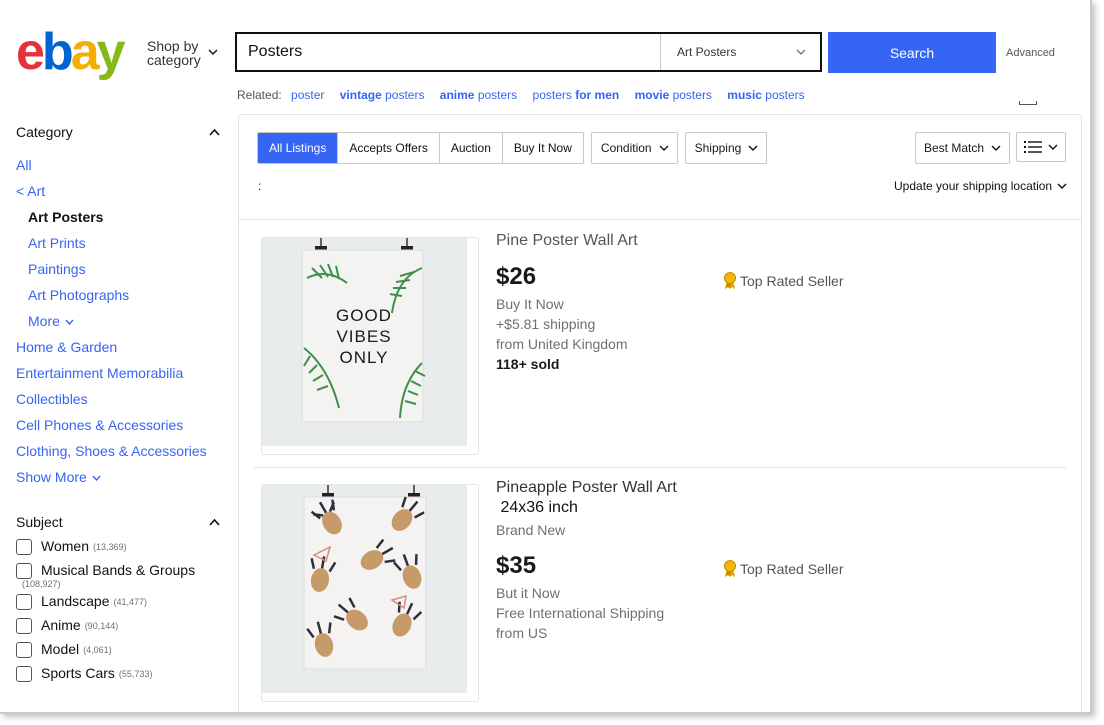 This screenshot has width=1104, height=725. I want to click on shop-by-category-button: Shop by category, so click(174, 53).